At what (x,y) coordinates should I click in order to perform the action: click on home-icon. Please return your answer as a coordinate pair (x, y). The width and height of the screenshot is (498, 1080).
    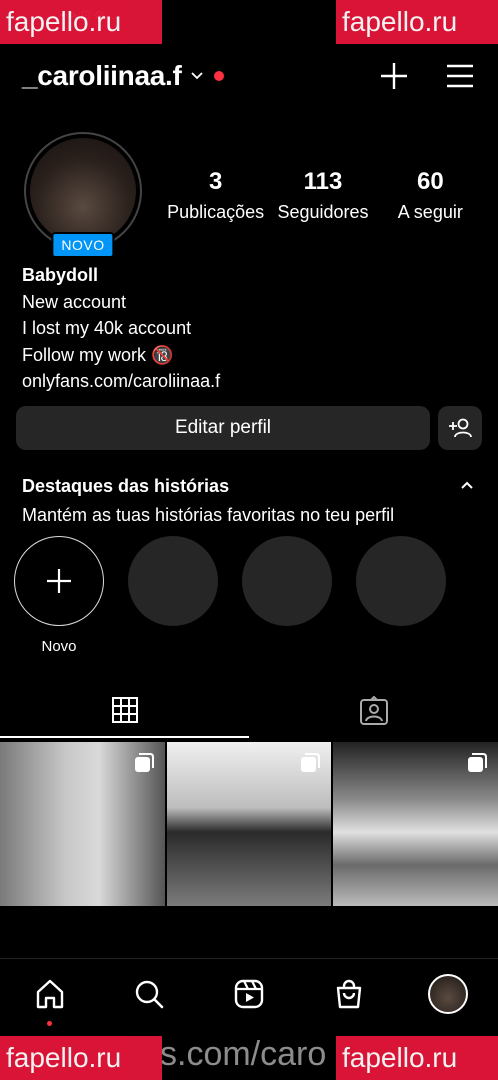
    Looking at the image, I should click on (49, 993).